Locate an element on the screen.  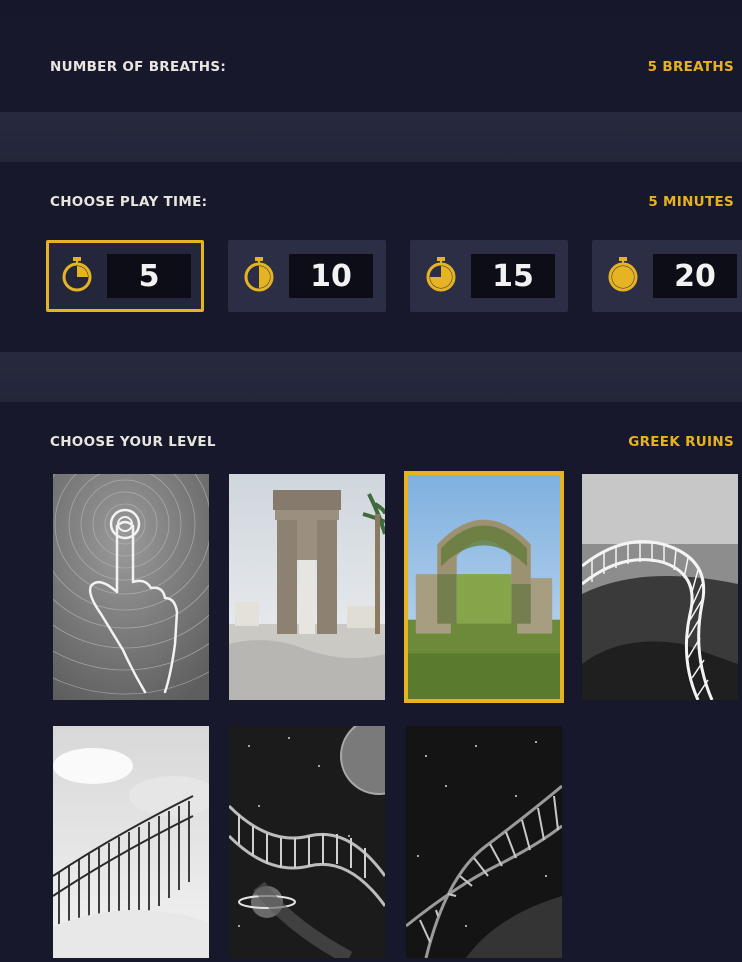
play-time-options: 5 10 15 20 is located at coordinates (394, 276).